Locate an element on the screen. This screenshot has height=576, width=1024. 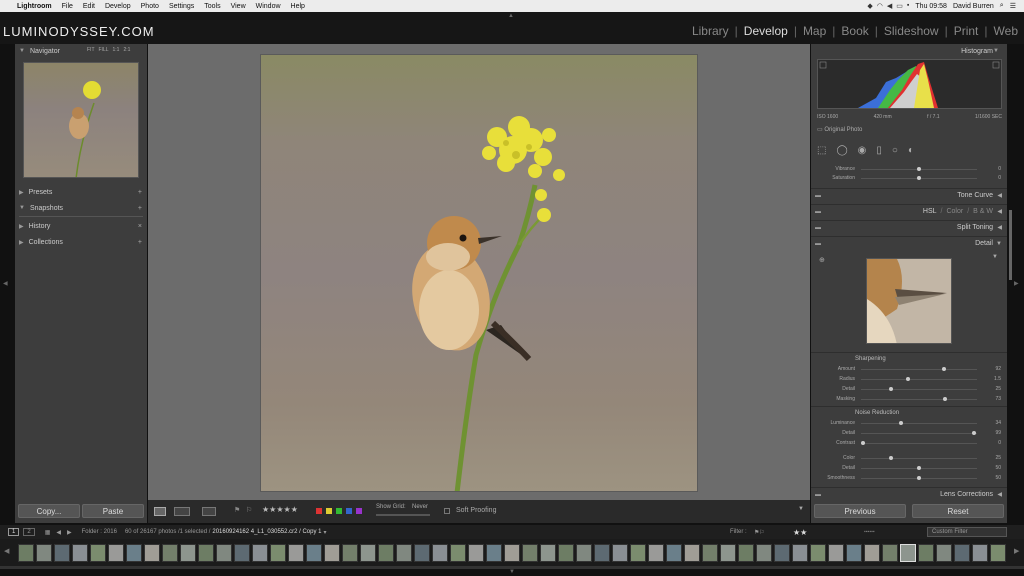
menu-file: File is located at coordinates (67, 6).